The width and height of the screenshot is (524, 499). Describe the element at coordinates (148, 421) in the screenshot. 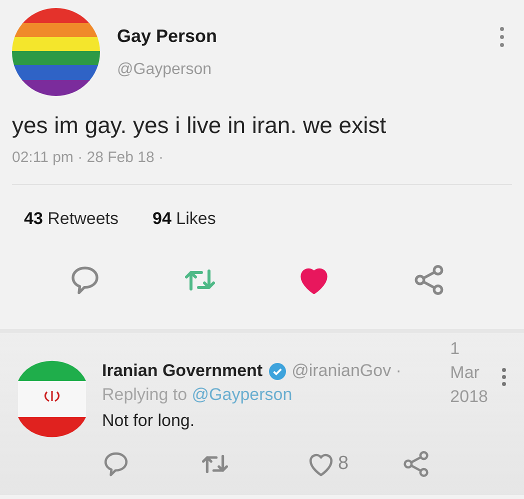

I see `tweet-text: Not for long.` at that location.